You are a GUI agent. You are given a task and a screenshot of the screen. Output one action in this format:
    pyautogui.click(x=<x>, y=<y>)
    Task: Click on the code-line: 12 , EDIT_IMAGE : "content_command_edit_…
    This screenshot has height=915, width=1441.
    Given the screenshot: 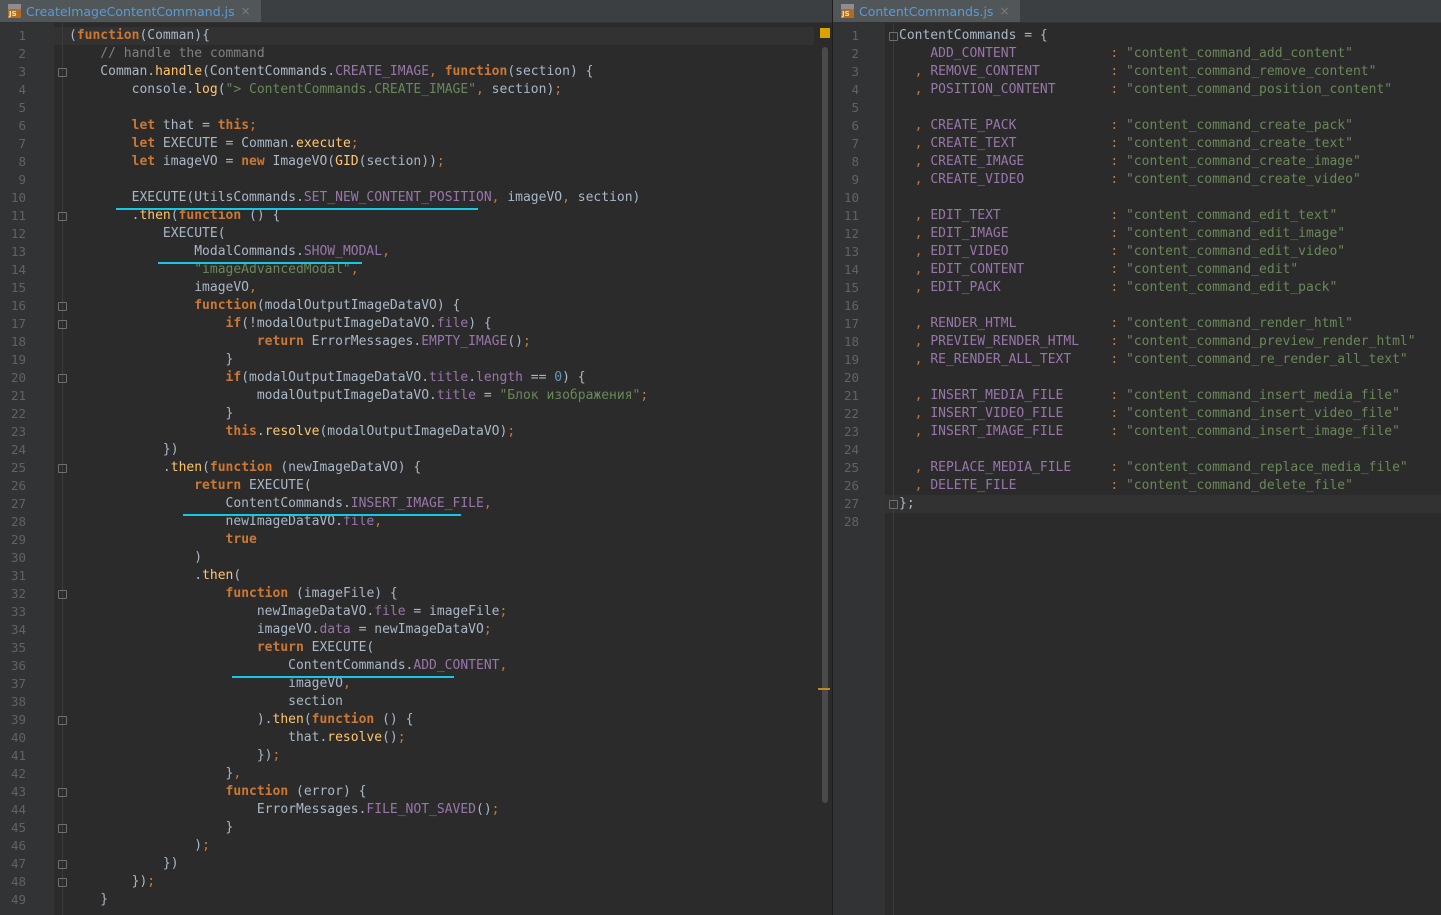 What is the action you would take?
    pyautogui.click(x=1137, y=234)
    